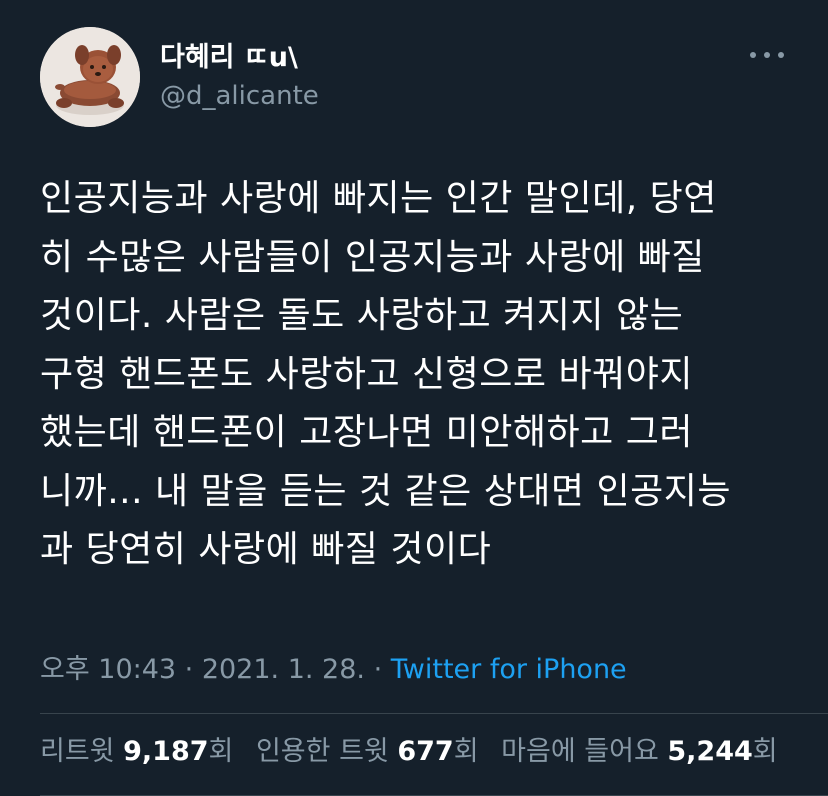 The height and width of the screenshot is (796, 828). What do you see at coordinates (239, 58) in the screenshot?
I see `display-name: 다혜리 ㄸu\` at bounding box center [239, 58].